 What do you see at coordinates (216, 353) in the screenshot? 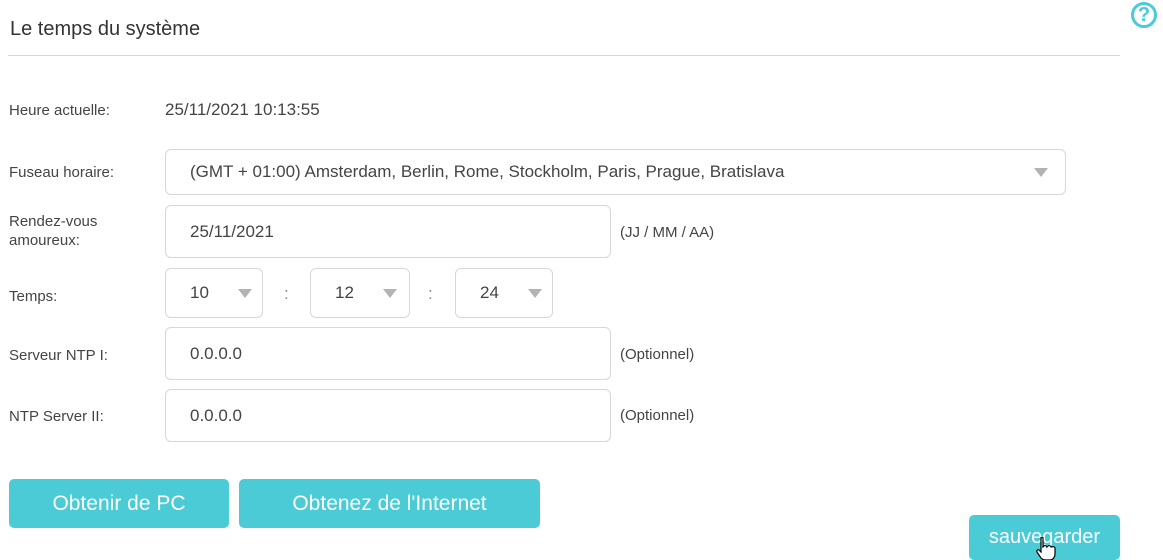
I see `ntp1-input-value: 0.0.0.0` at bounding box center [216, 353].